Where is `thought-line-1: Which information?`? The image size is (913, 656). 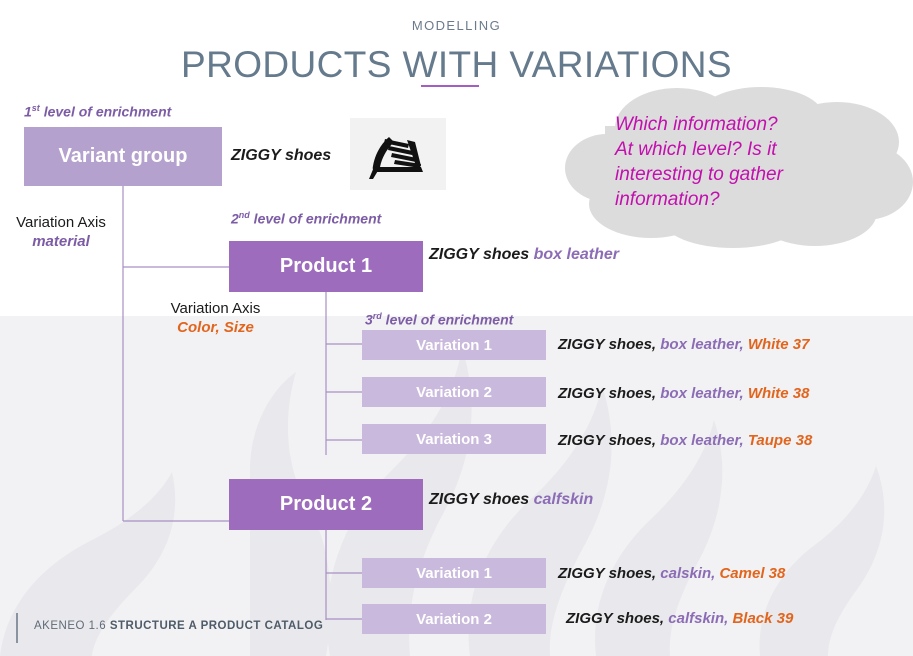
thought-line-1: Which information? is located at coordinates (696, 124).